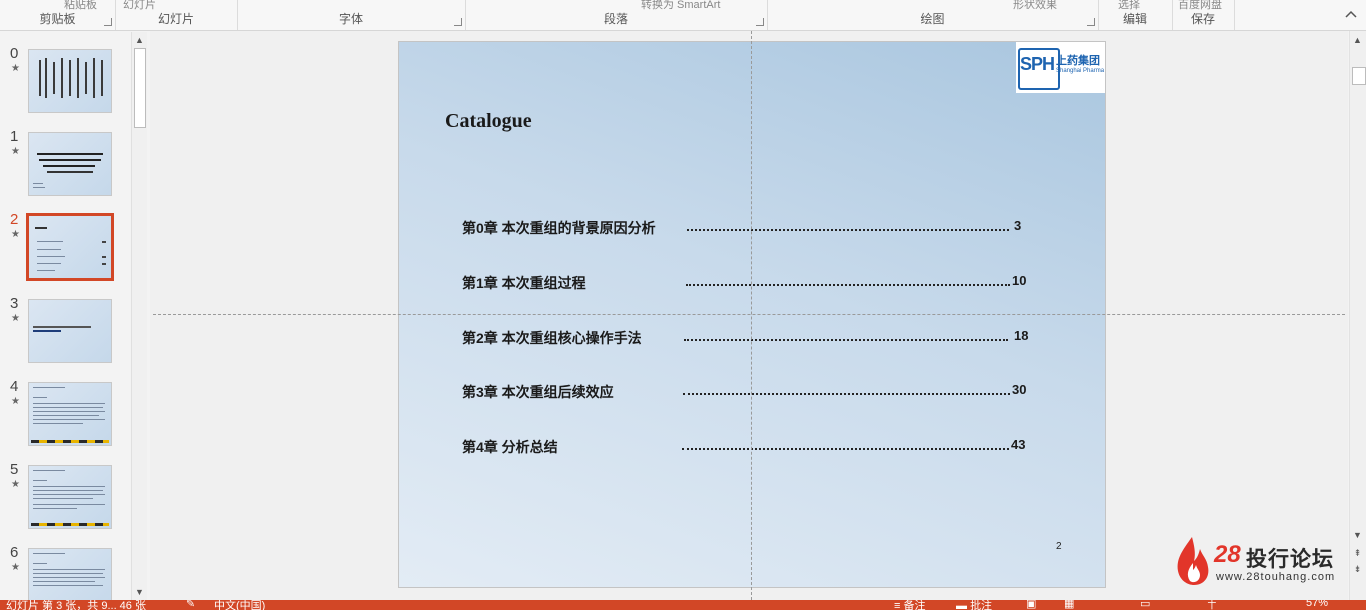 This screenshot has height=610, width=1366. Describe the element at coordinates (488, 121) in the screenshot. I see `slide-title: Catalogue` at that location.